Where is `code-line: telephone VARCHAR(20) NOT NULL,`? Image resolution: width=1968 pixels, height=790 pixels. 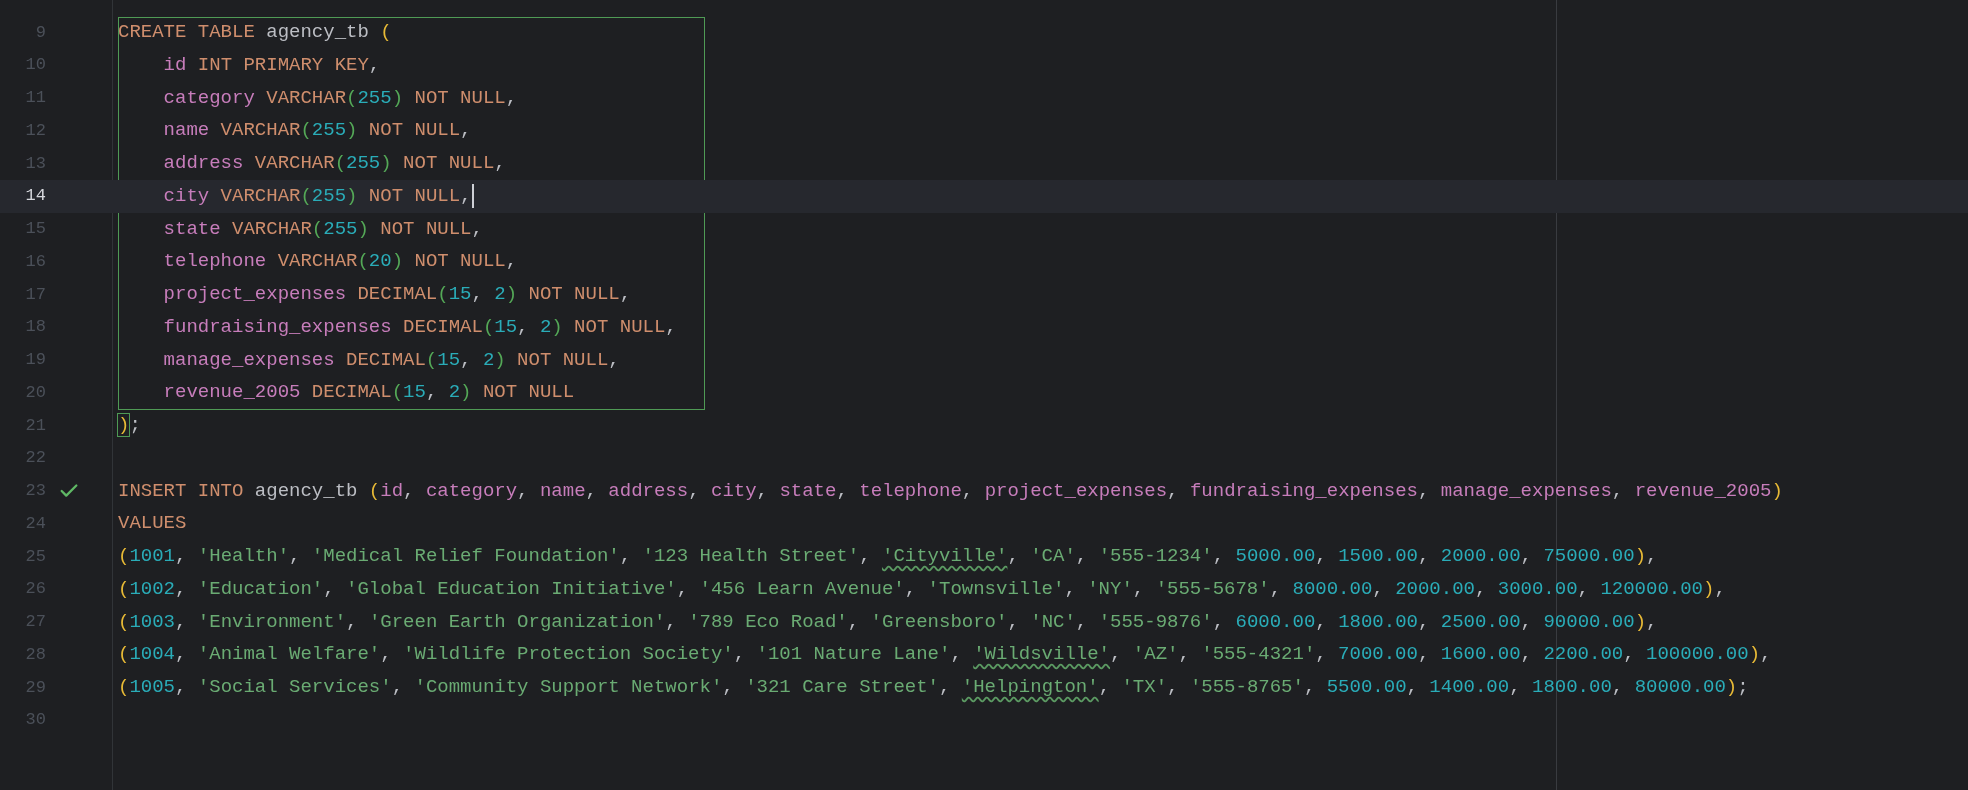 code-line: telephone VARCHAR(20) NOT NULL, is located at coordinates (340, 262).